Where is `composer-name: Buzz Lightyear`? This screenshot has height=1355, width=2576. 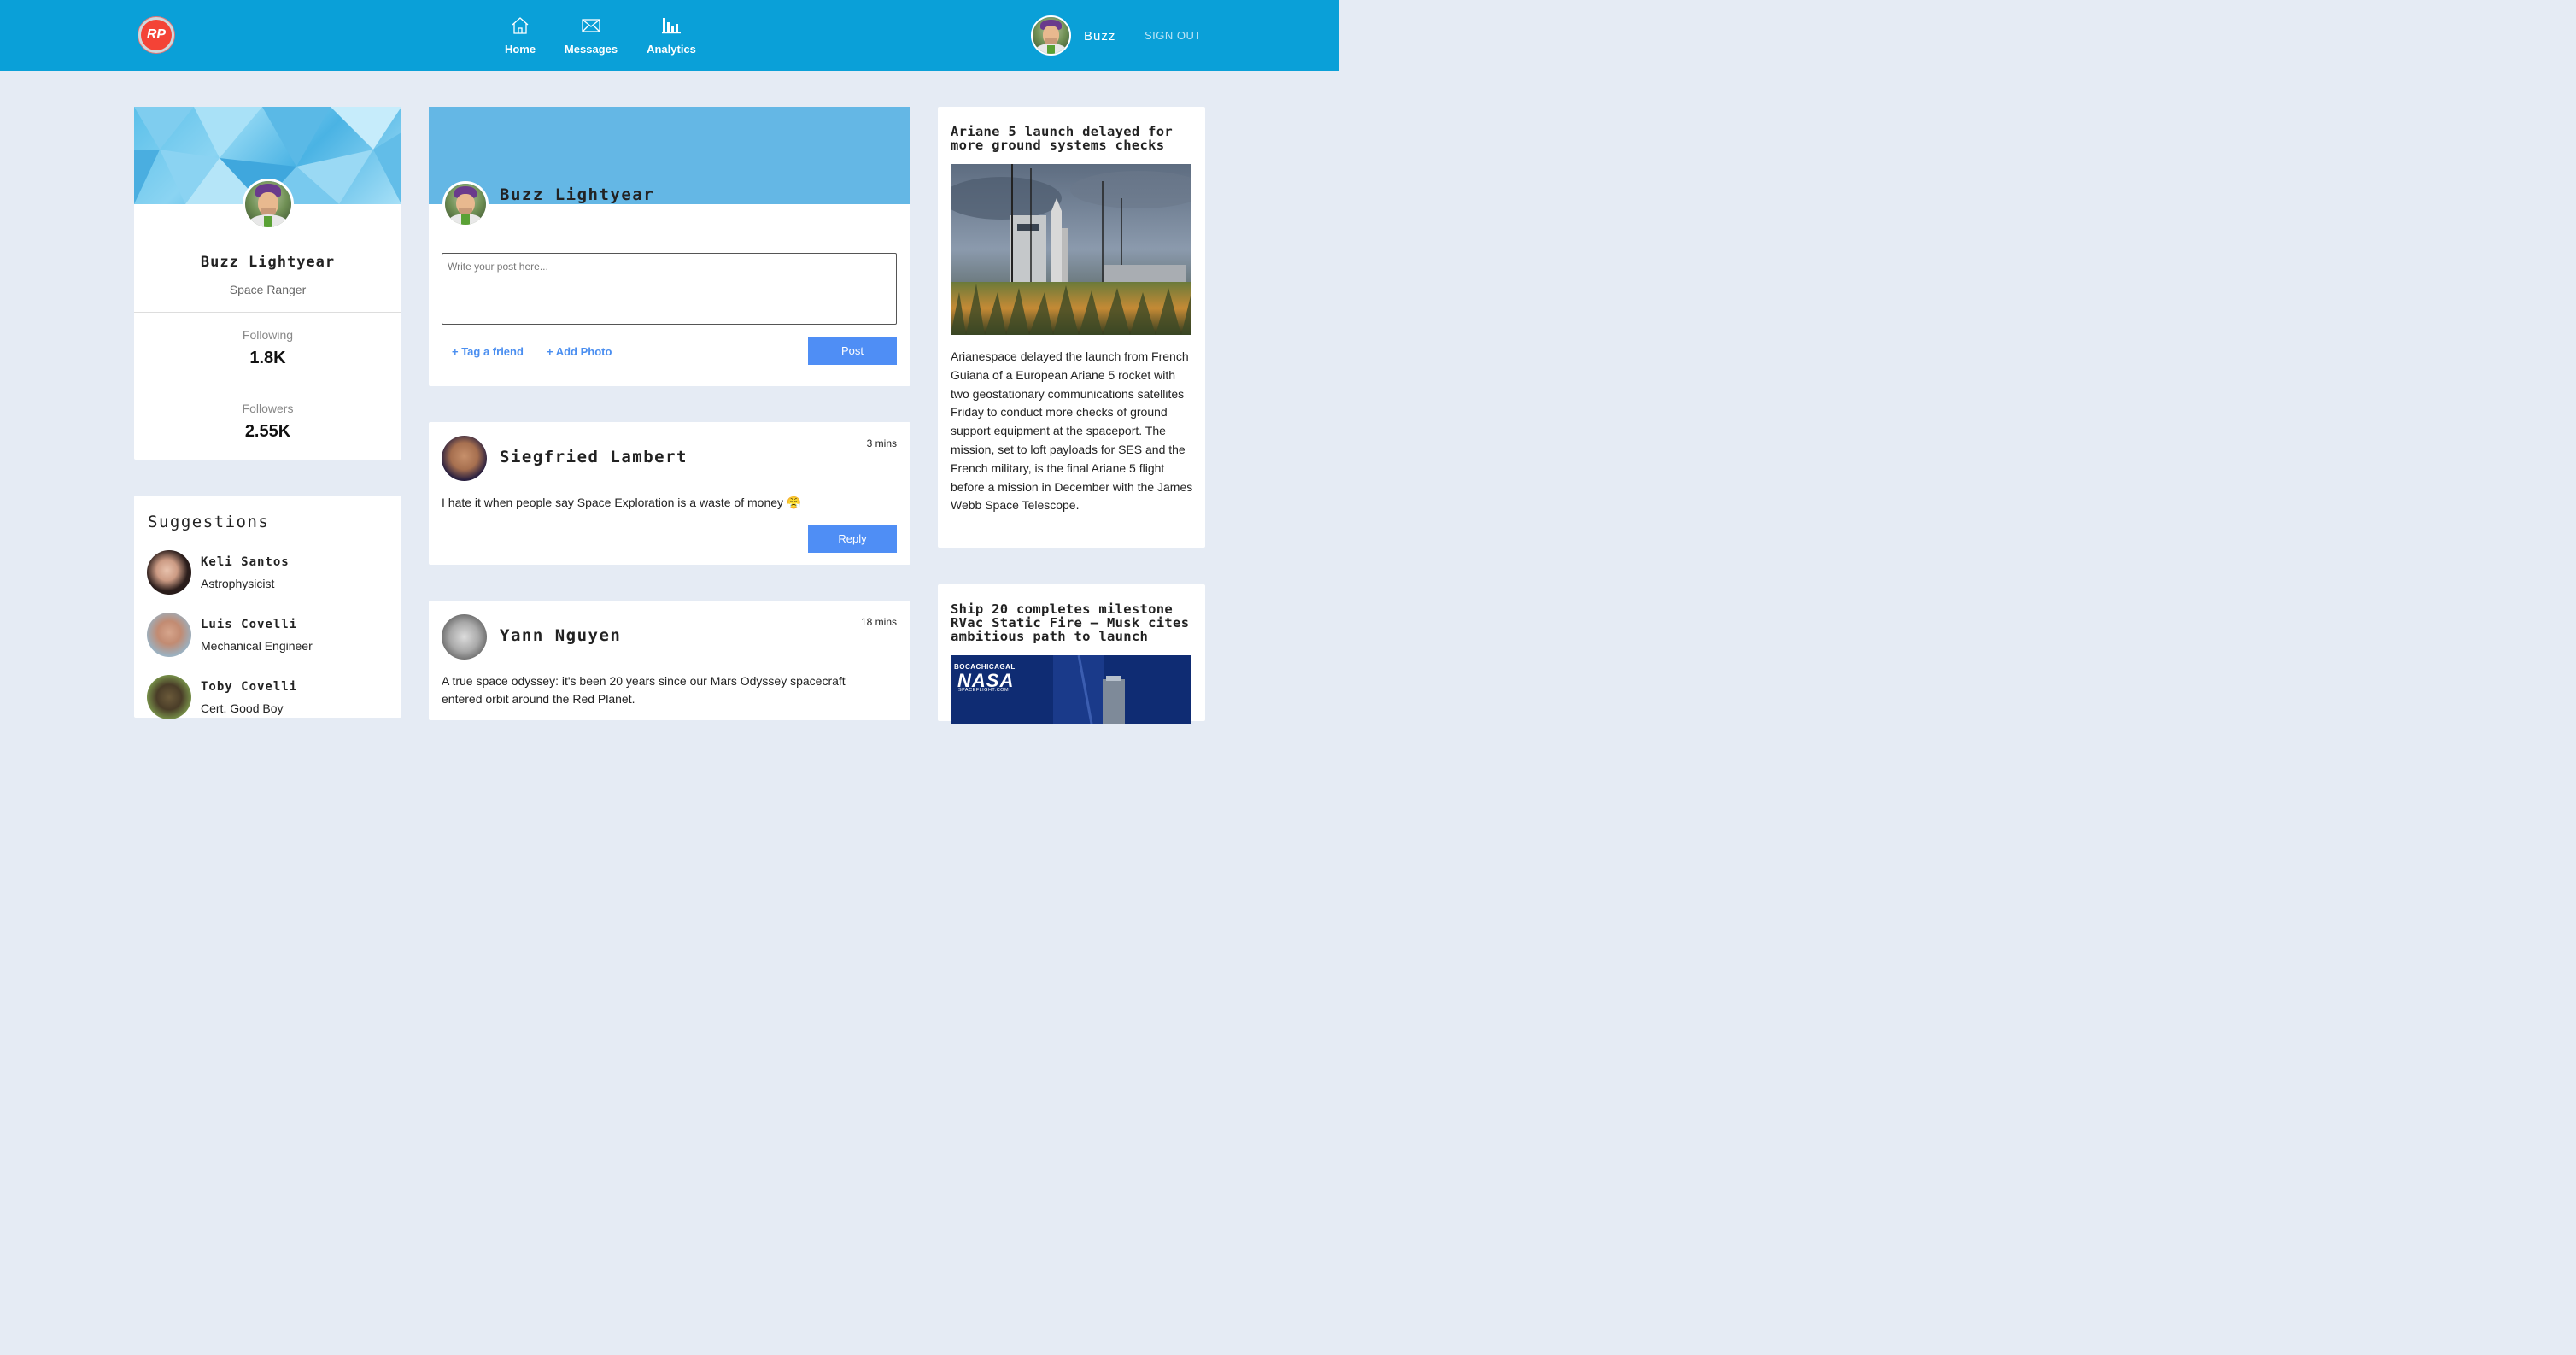 composer-name: Buzz Lightyear is located at coordinates (577, 194).